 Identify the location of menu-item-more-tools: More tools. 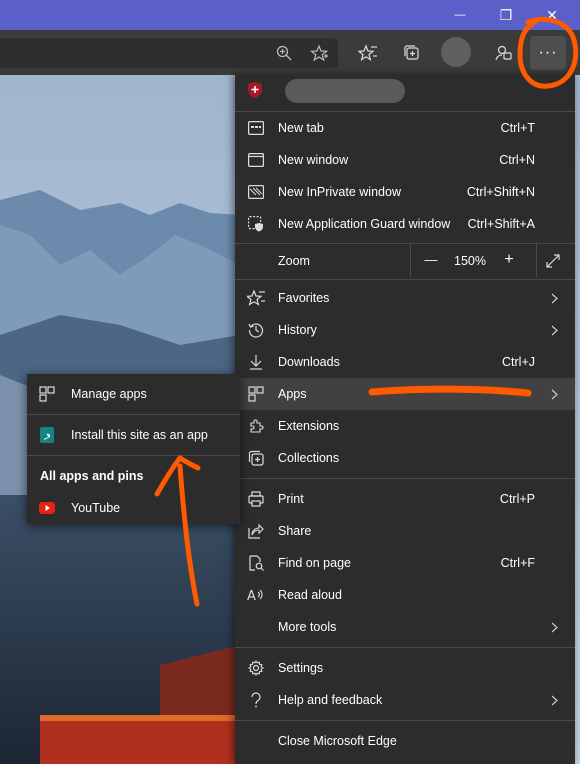
(405, 627).